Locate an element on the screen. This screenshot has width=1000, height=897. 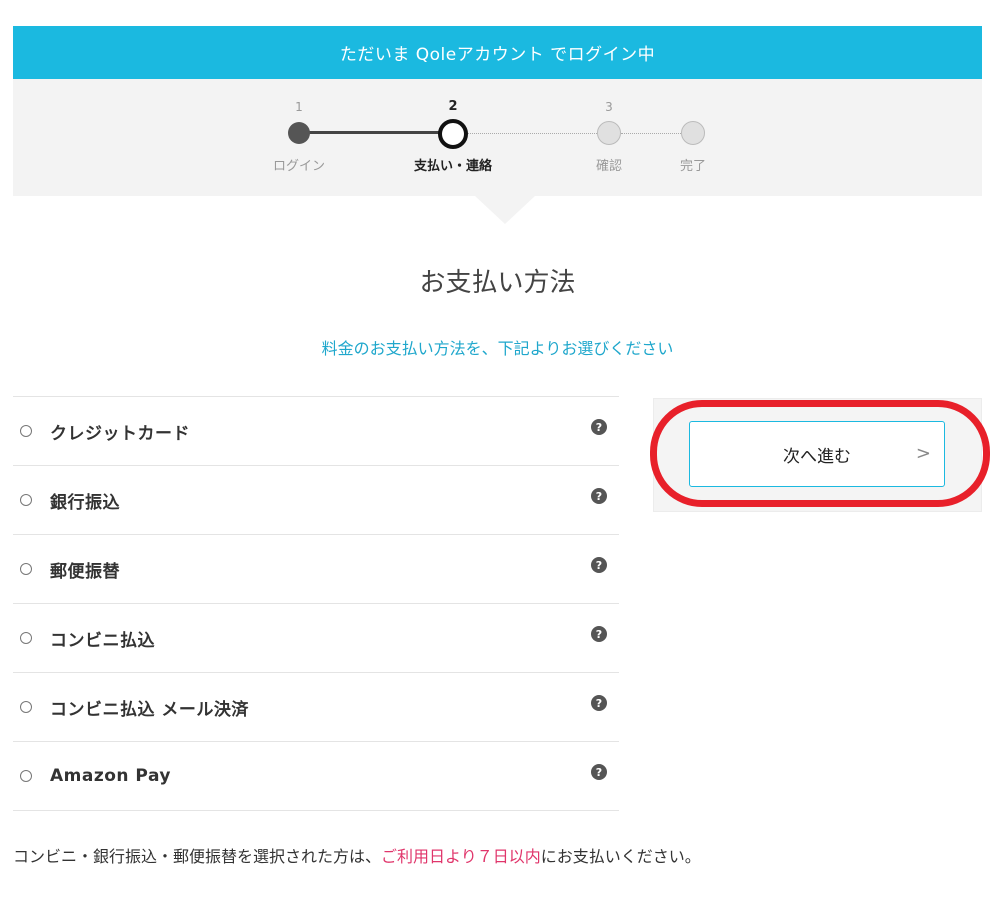
page-subtitle: 料金のお支払い方法を、下記よりお選びください is located at coordinates (497, 348).